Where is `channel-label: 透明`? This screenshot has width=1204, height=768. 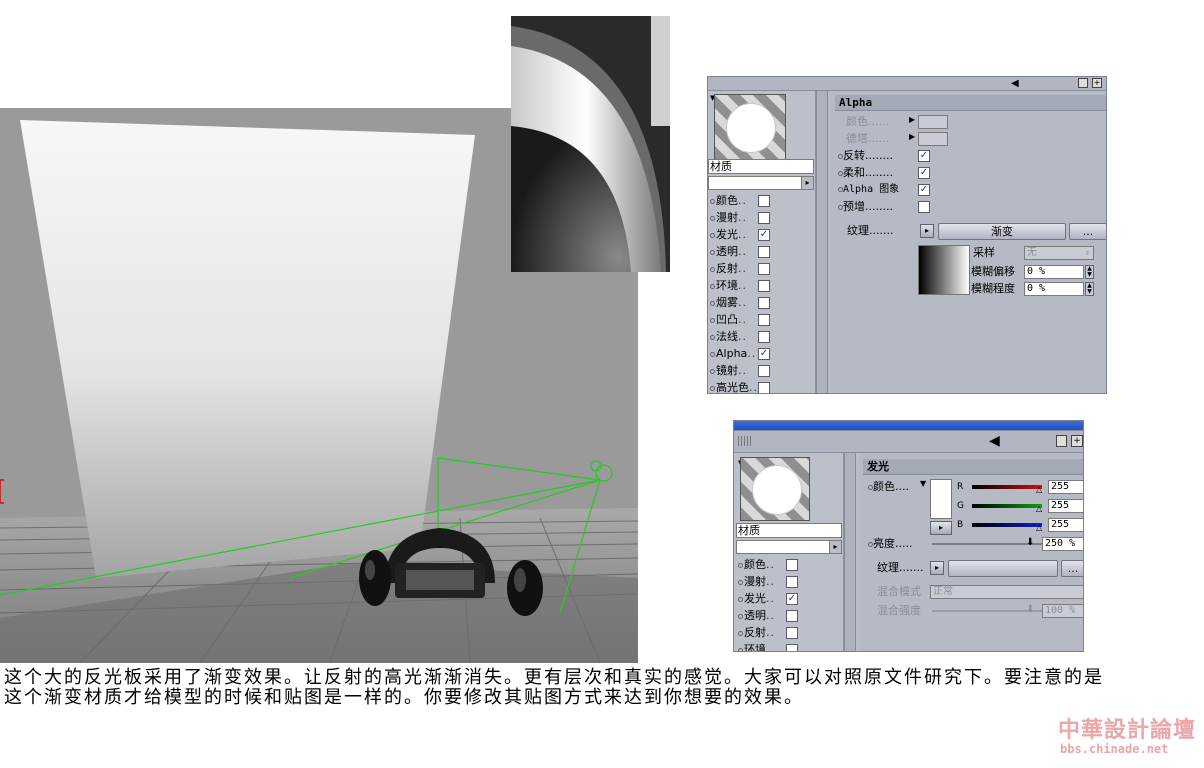
channel-label: 透明 is located at coordinates (755, 615).